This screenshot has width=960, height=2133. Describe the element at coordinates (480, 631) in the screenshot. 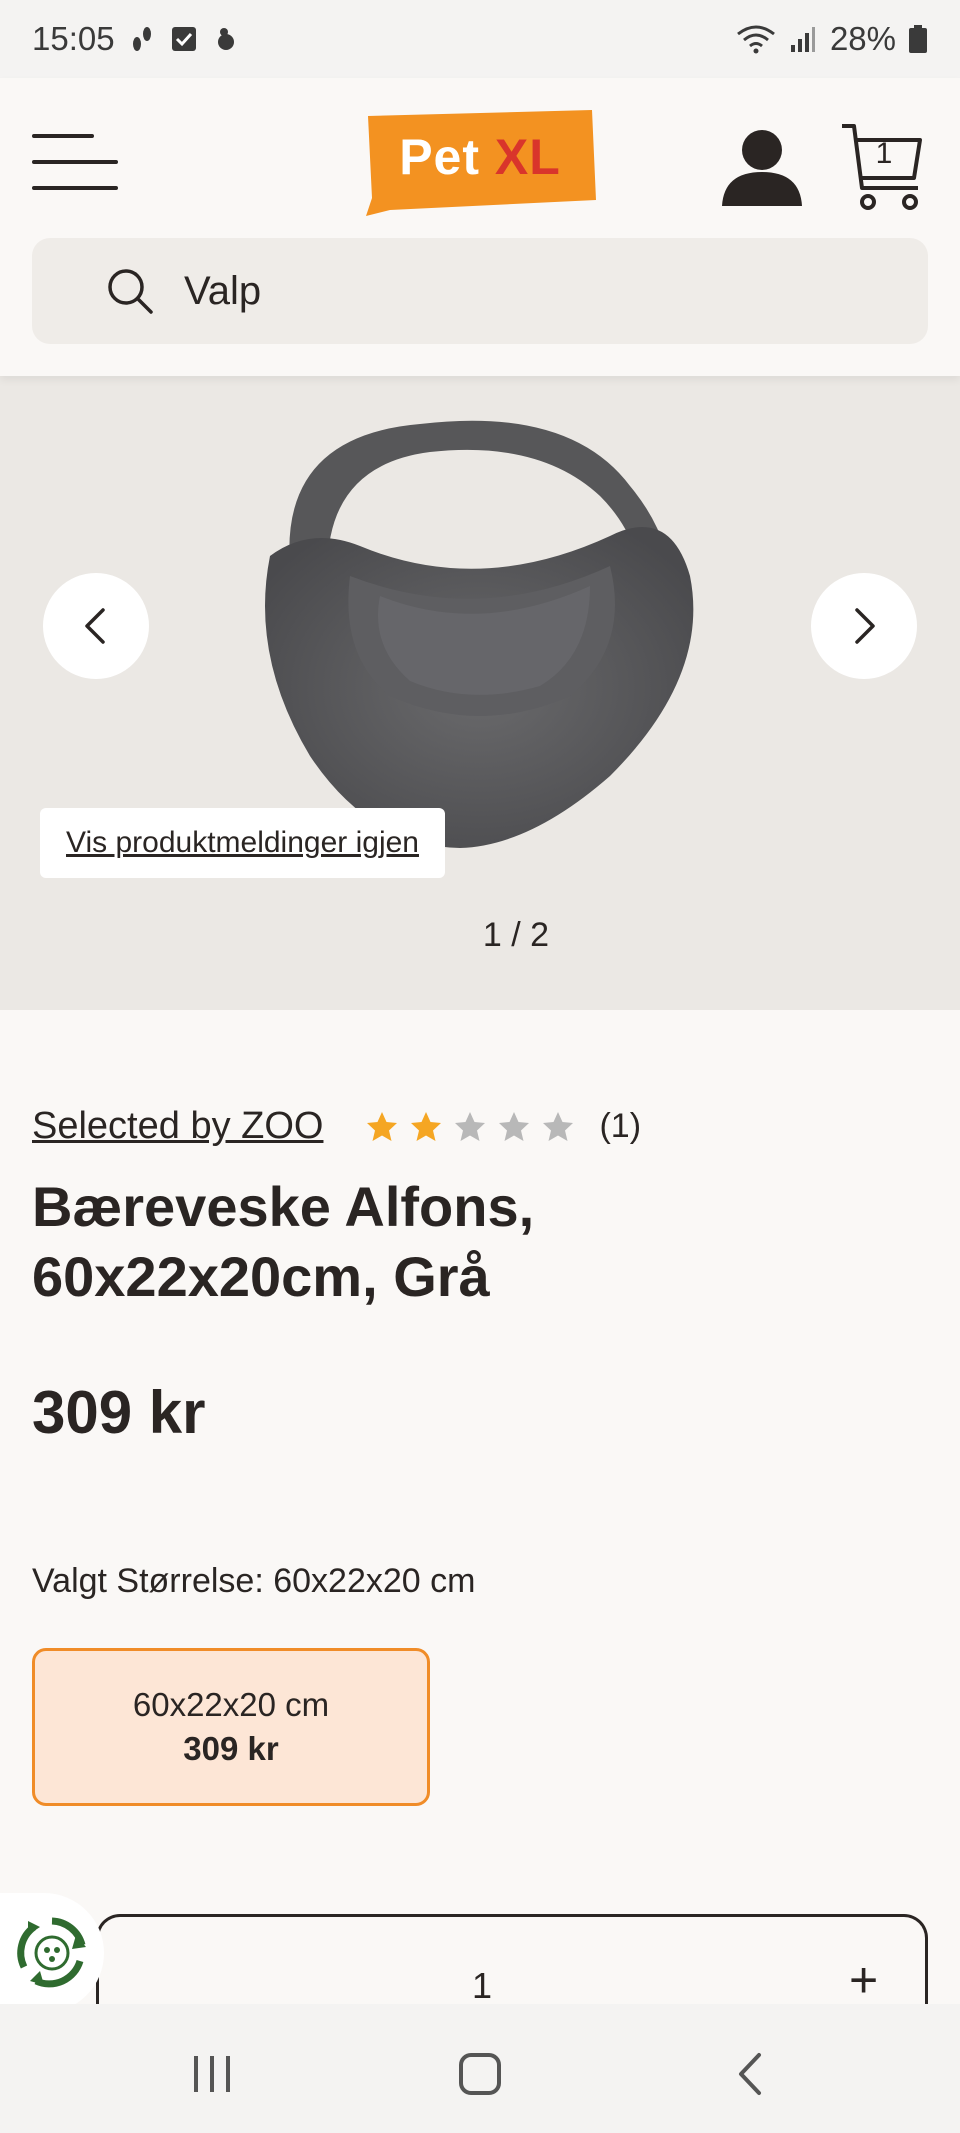

I see `product-image` at that location.